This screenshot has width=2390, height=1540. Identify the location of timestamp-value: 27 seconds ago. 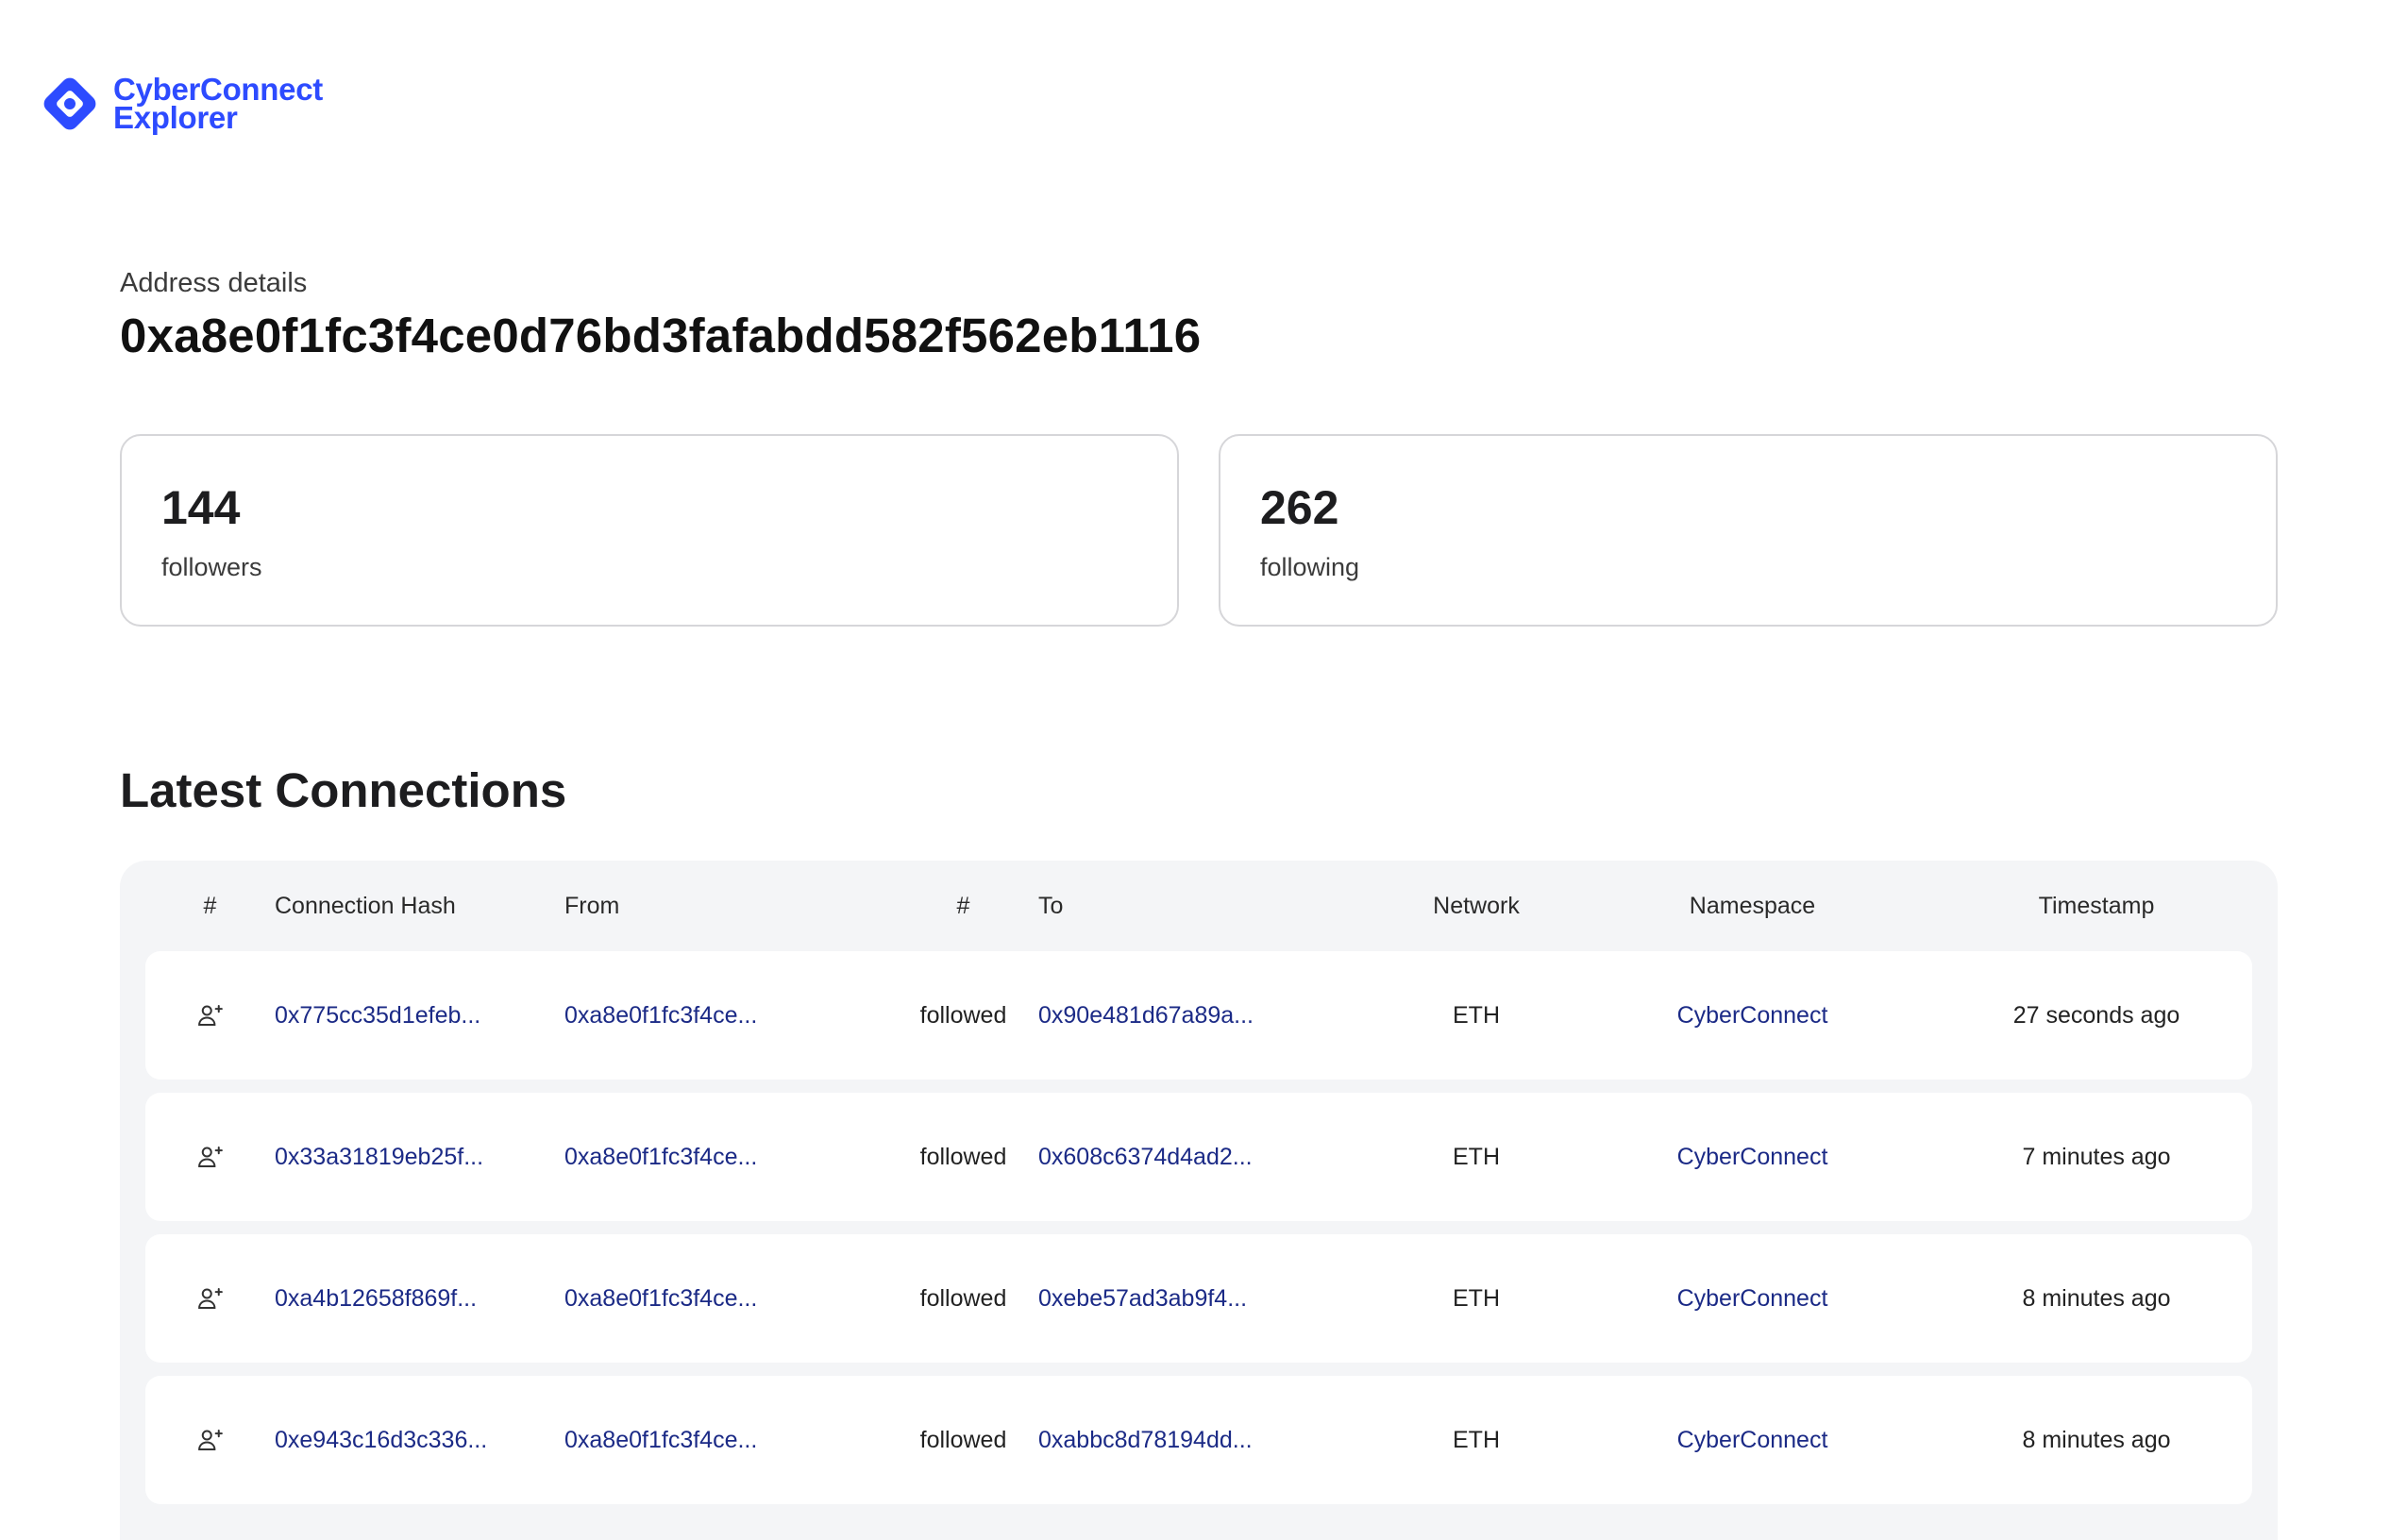
(2096, 1015).